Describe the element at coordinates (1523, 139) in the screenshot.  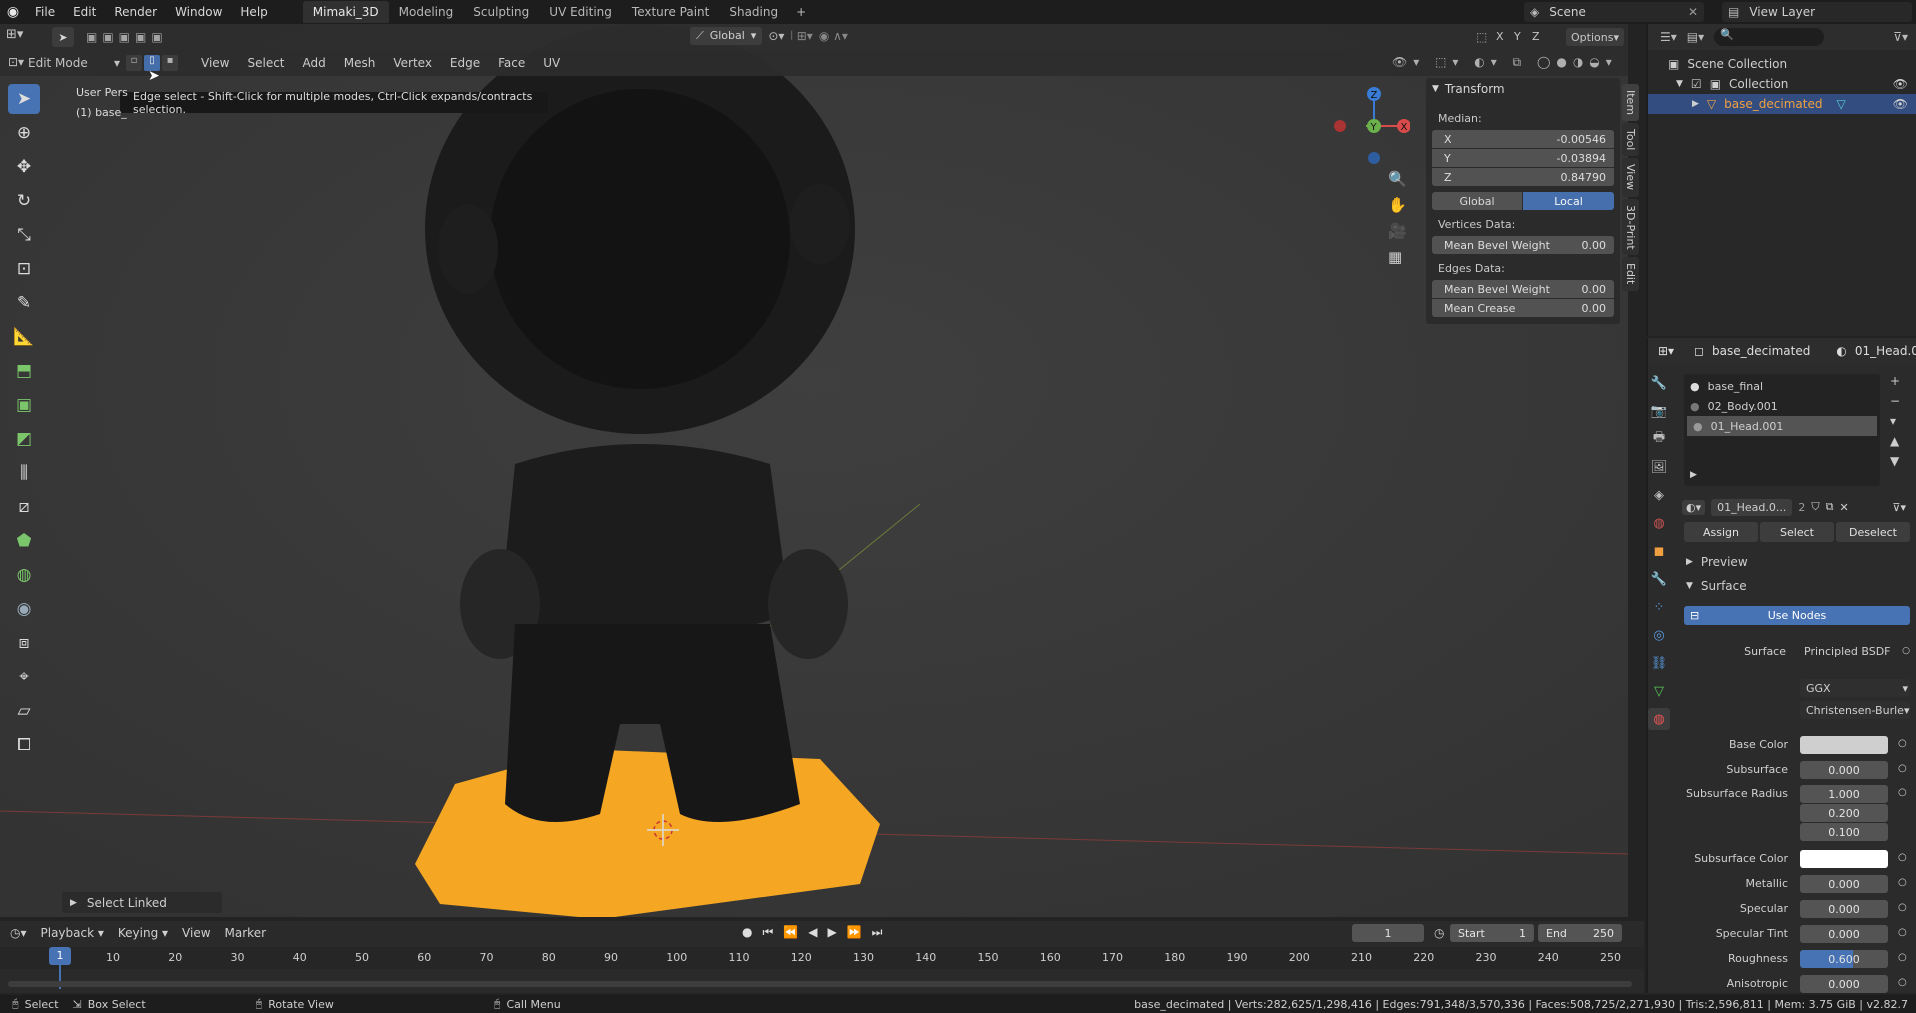
I see `median-x-field: X -0.00546` at that location.